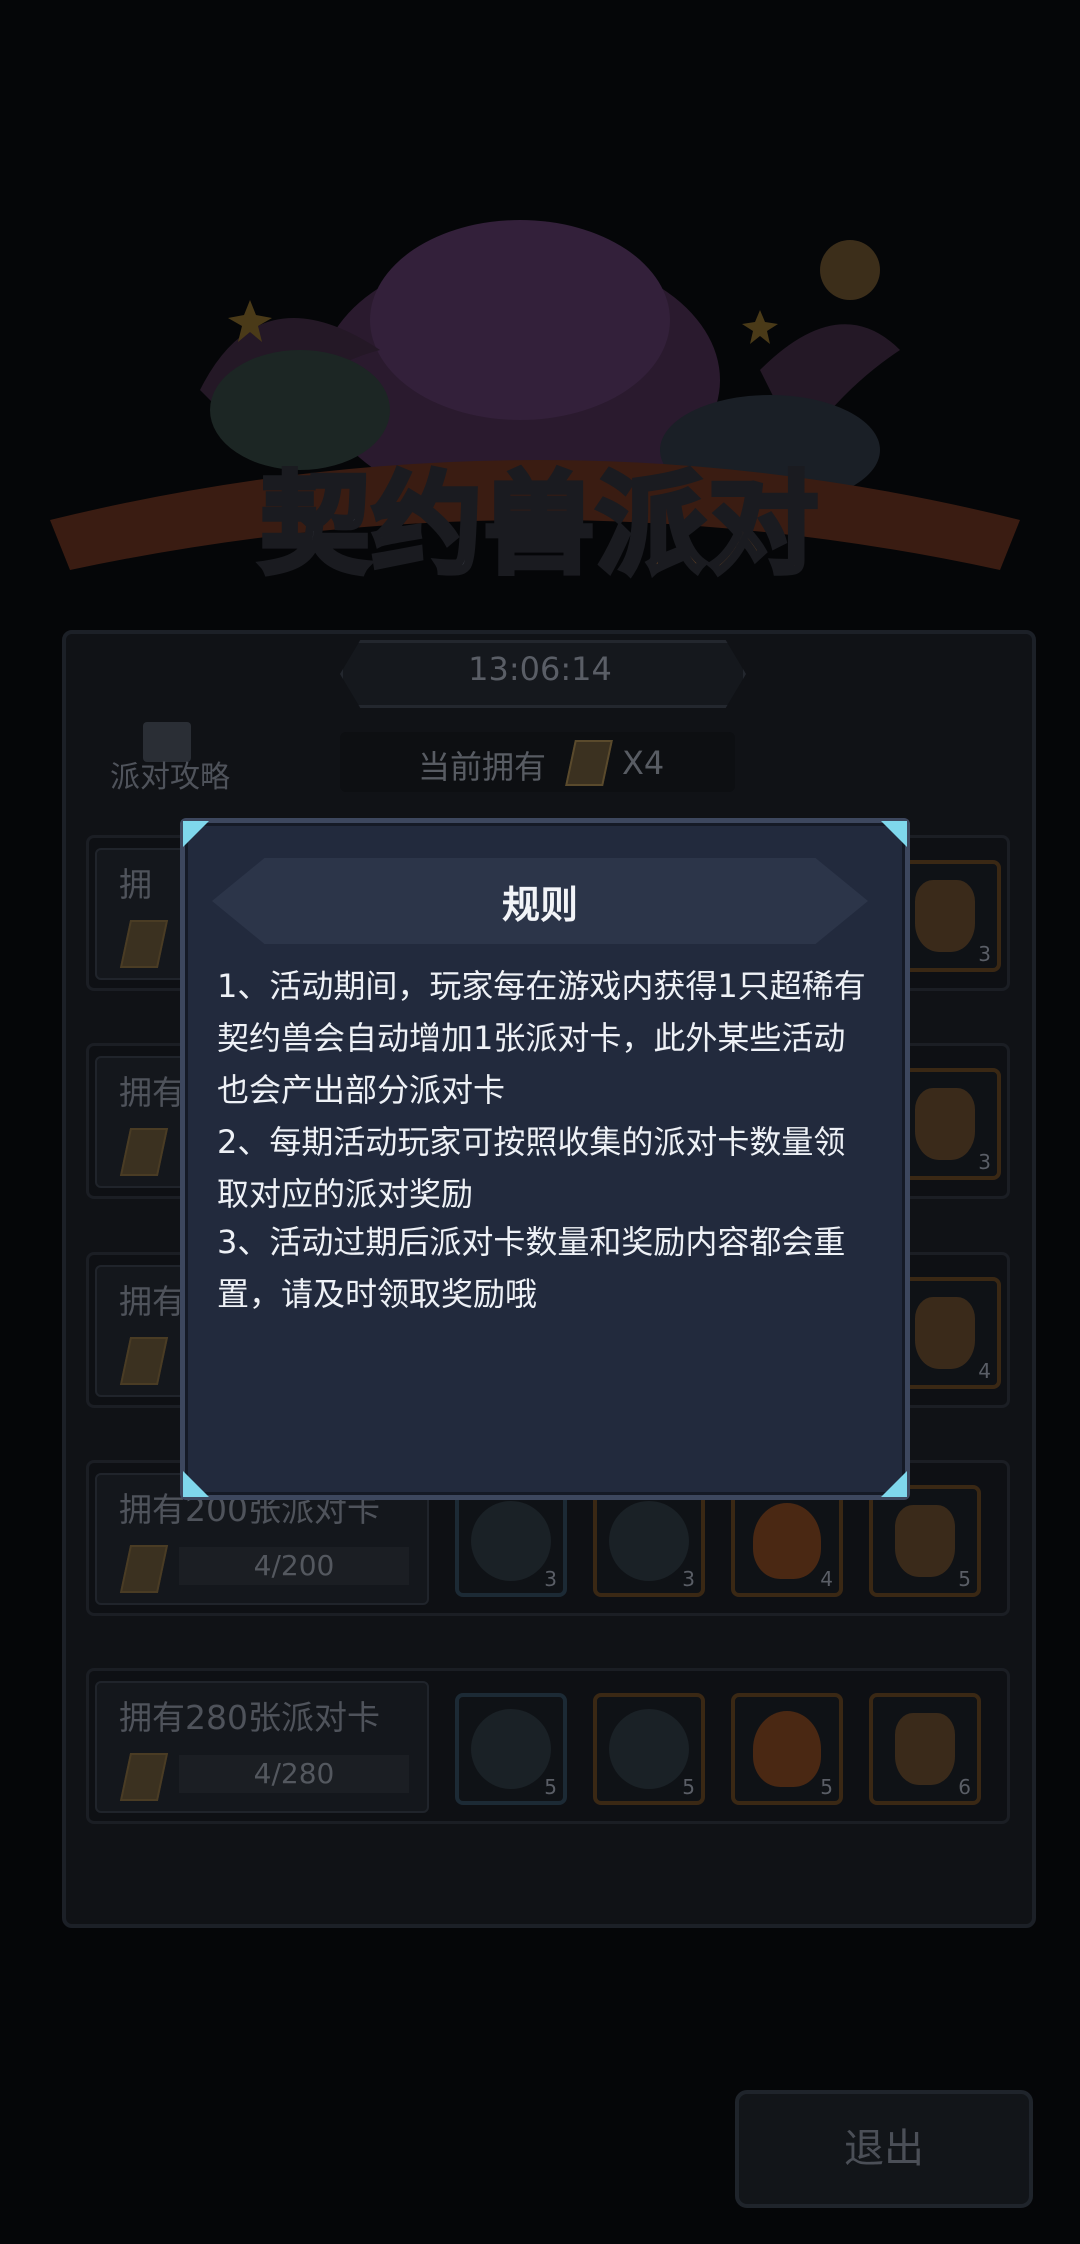 The height and width of the screenshot is (2244, 1080). What do you see at coordinates (707, 525) in the screenshot?
I see `event-title-part2: 派对` at bounding box center [707, 525].